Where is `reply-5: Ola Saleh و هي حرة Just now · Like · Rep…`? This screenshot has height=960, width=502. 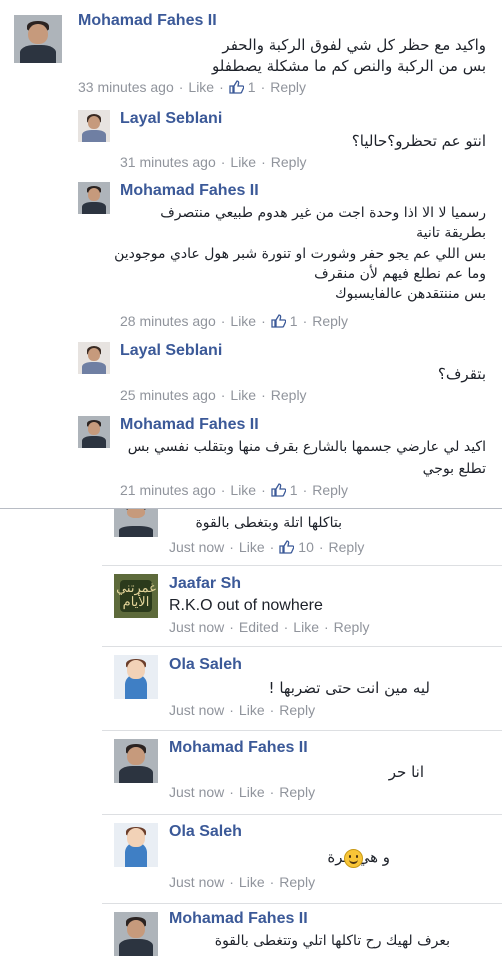
reply-5: Ola Saleh و هي حرة Just now · Like · Rep… is located at coordinates (251, 859).